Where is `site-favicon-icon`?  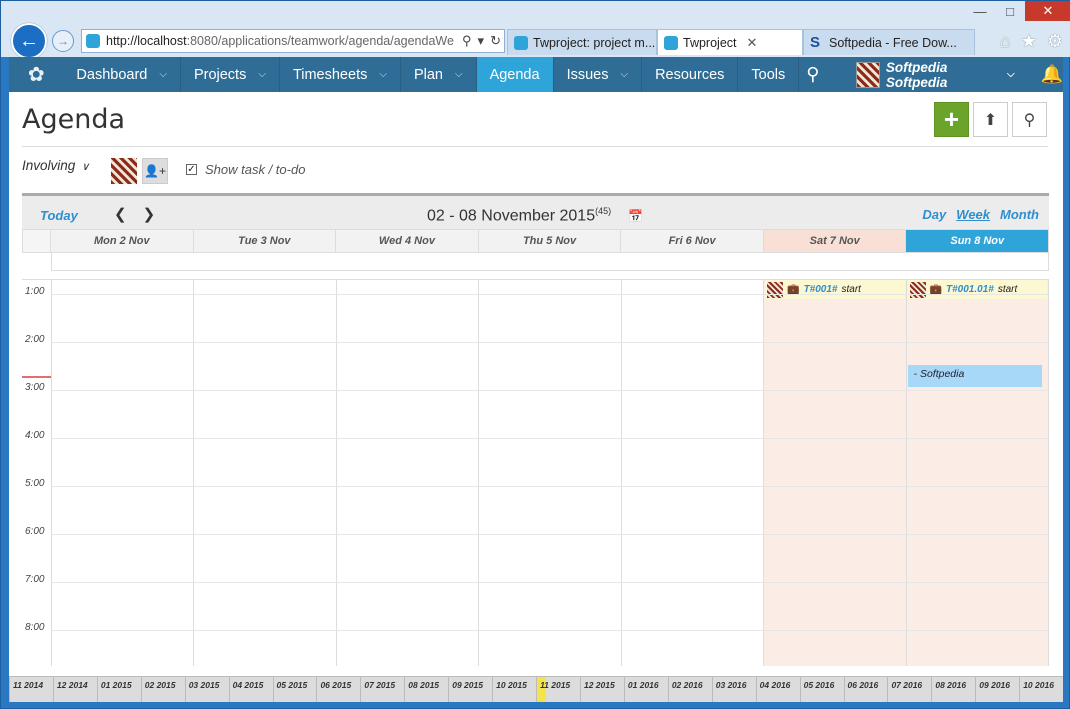 site-favicon-icon is located at coordinates (93, 41).